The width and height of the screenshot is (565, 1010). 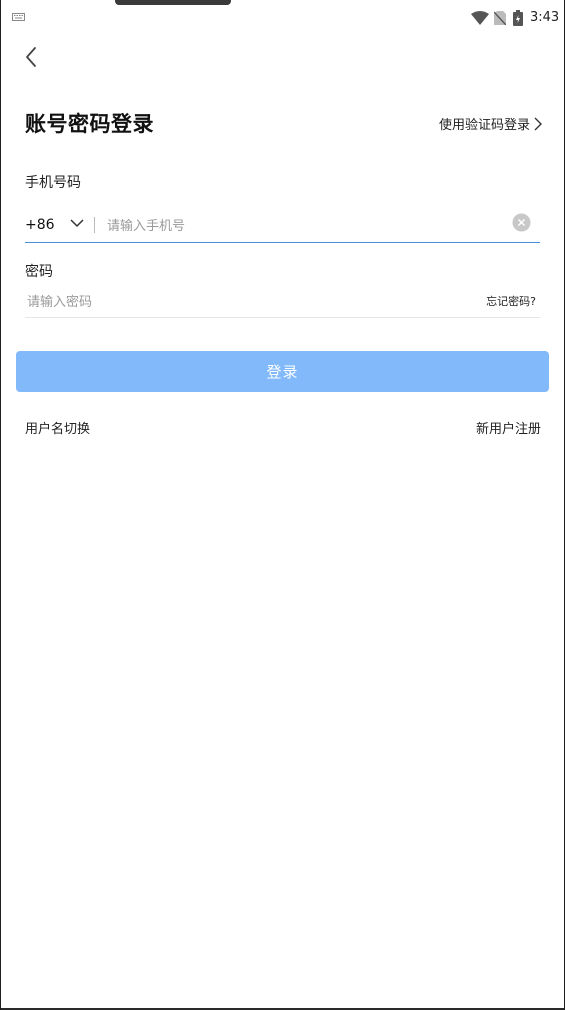 What do you see at coordinates (500, 18) in the screenshot?
I see `no-sim-icon` at bounding box center [500, 18].